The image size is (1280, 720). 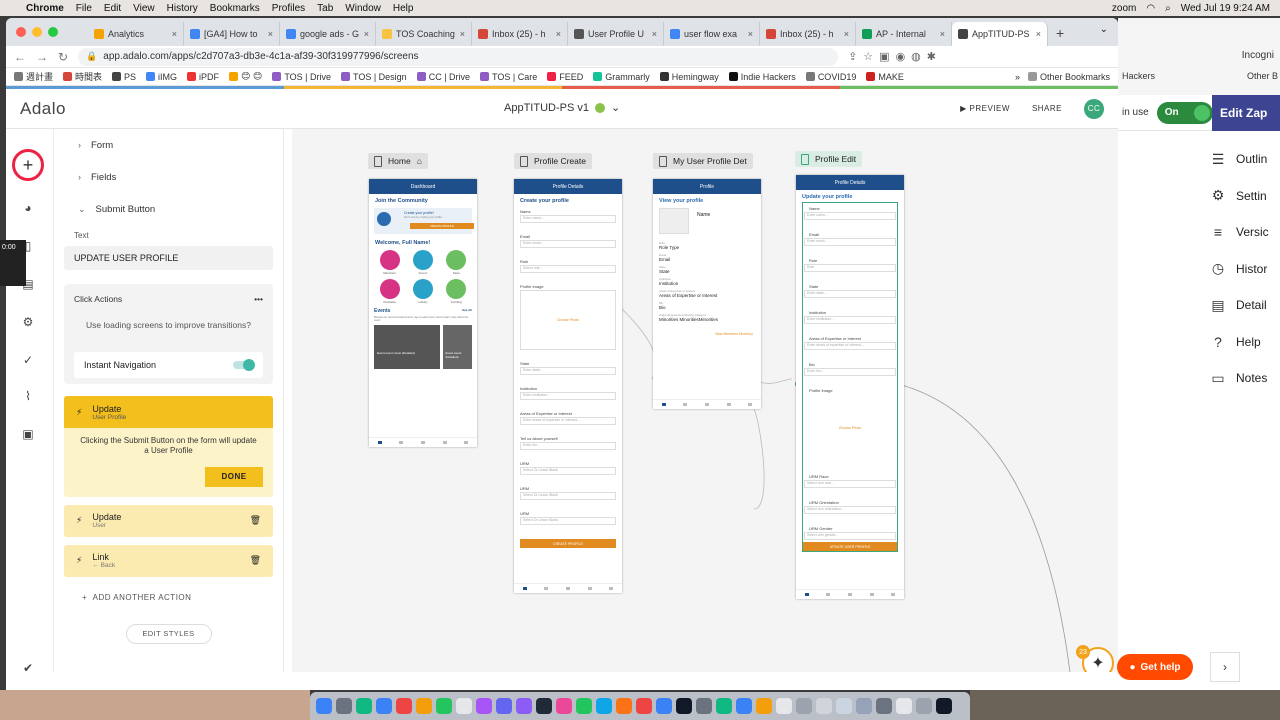 I want to click on forward-icon: →, so click(x=42, y=57).